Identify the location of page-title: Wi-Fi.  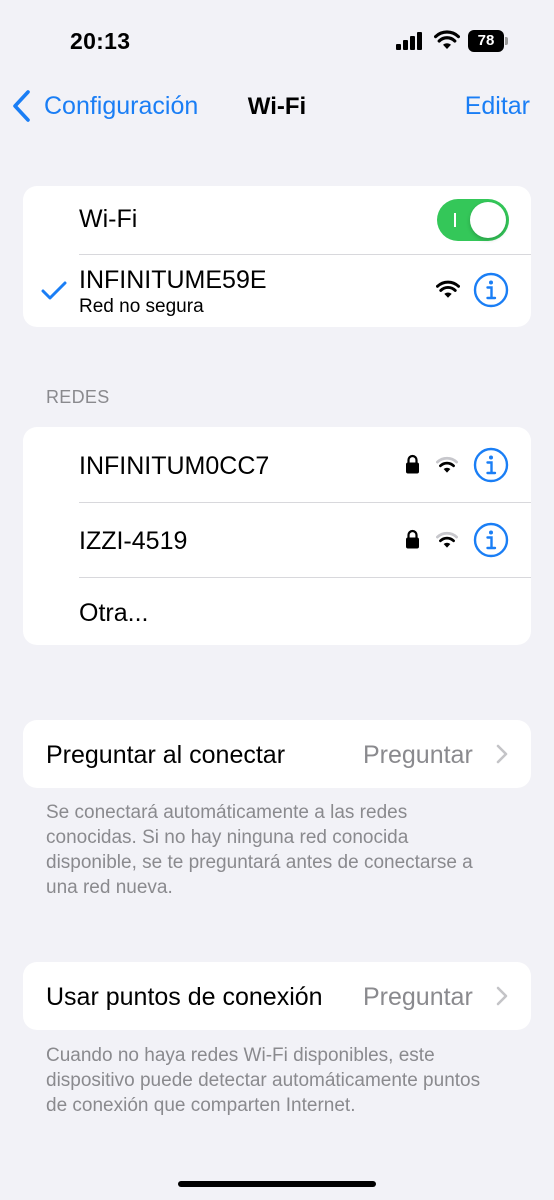
(277, 106).